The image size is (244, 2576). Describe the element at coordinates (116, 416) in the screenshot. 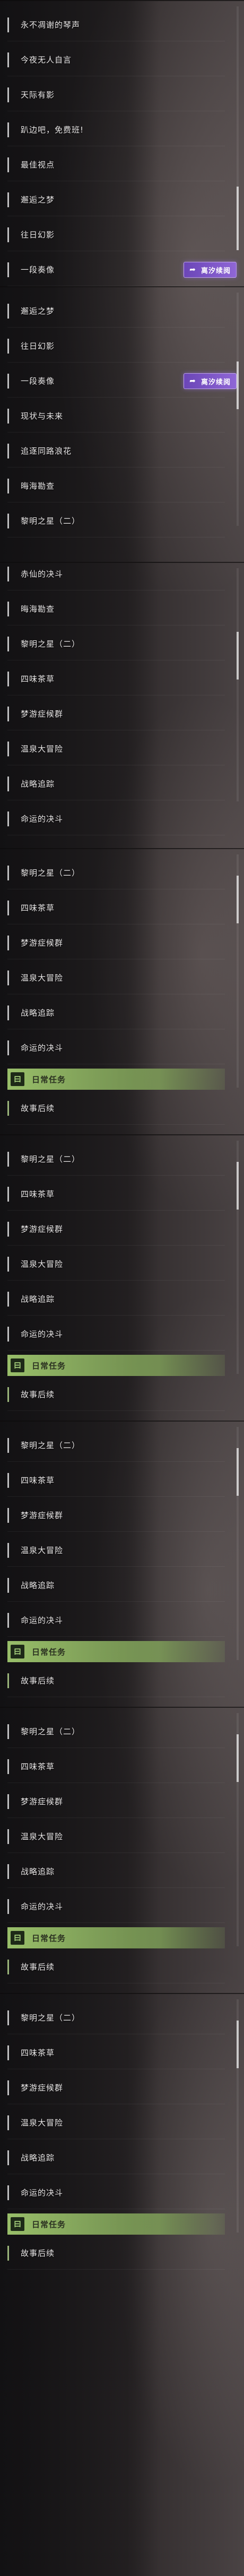

I see `quest-list-item: 现状与未来` at that location.